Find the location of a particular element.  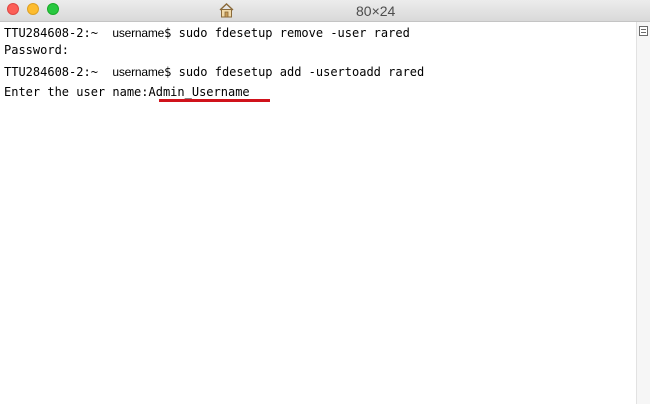

input-label: Enter the user name: is located at coordinates (76, 92).